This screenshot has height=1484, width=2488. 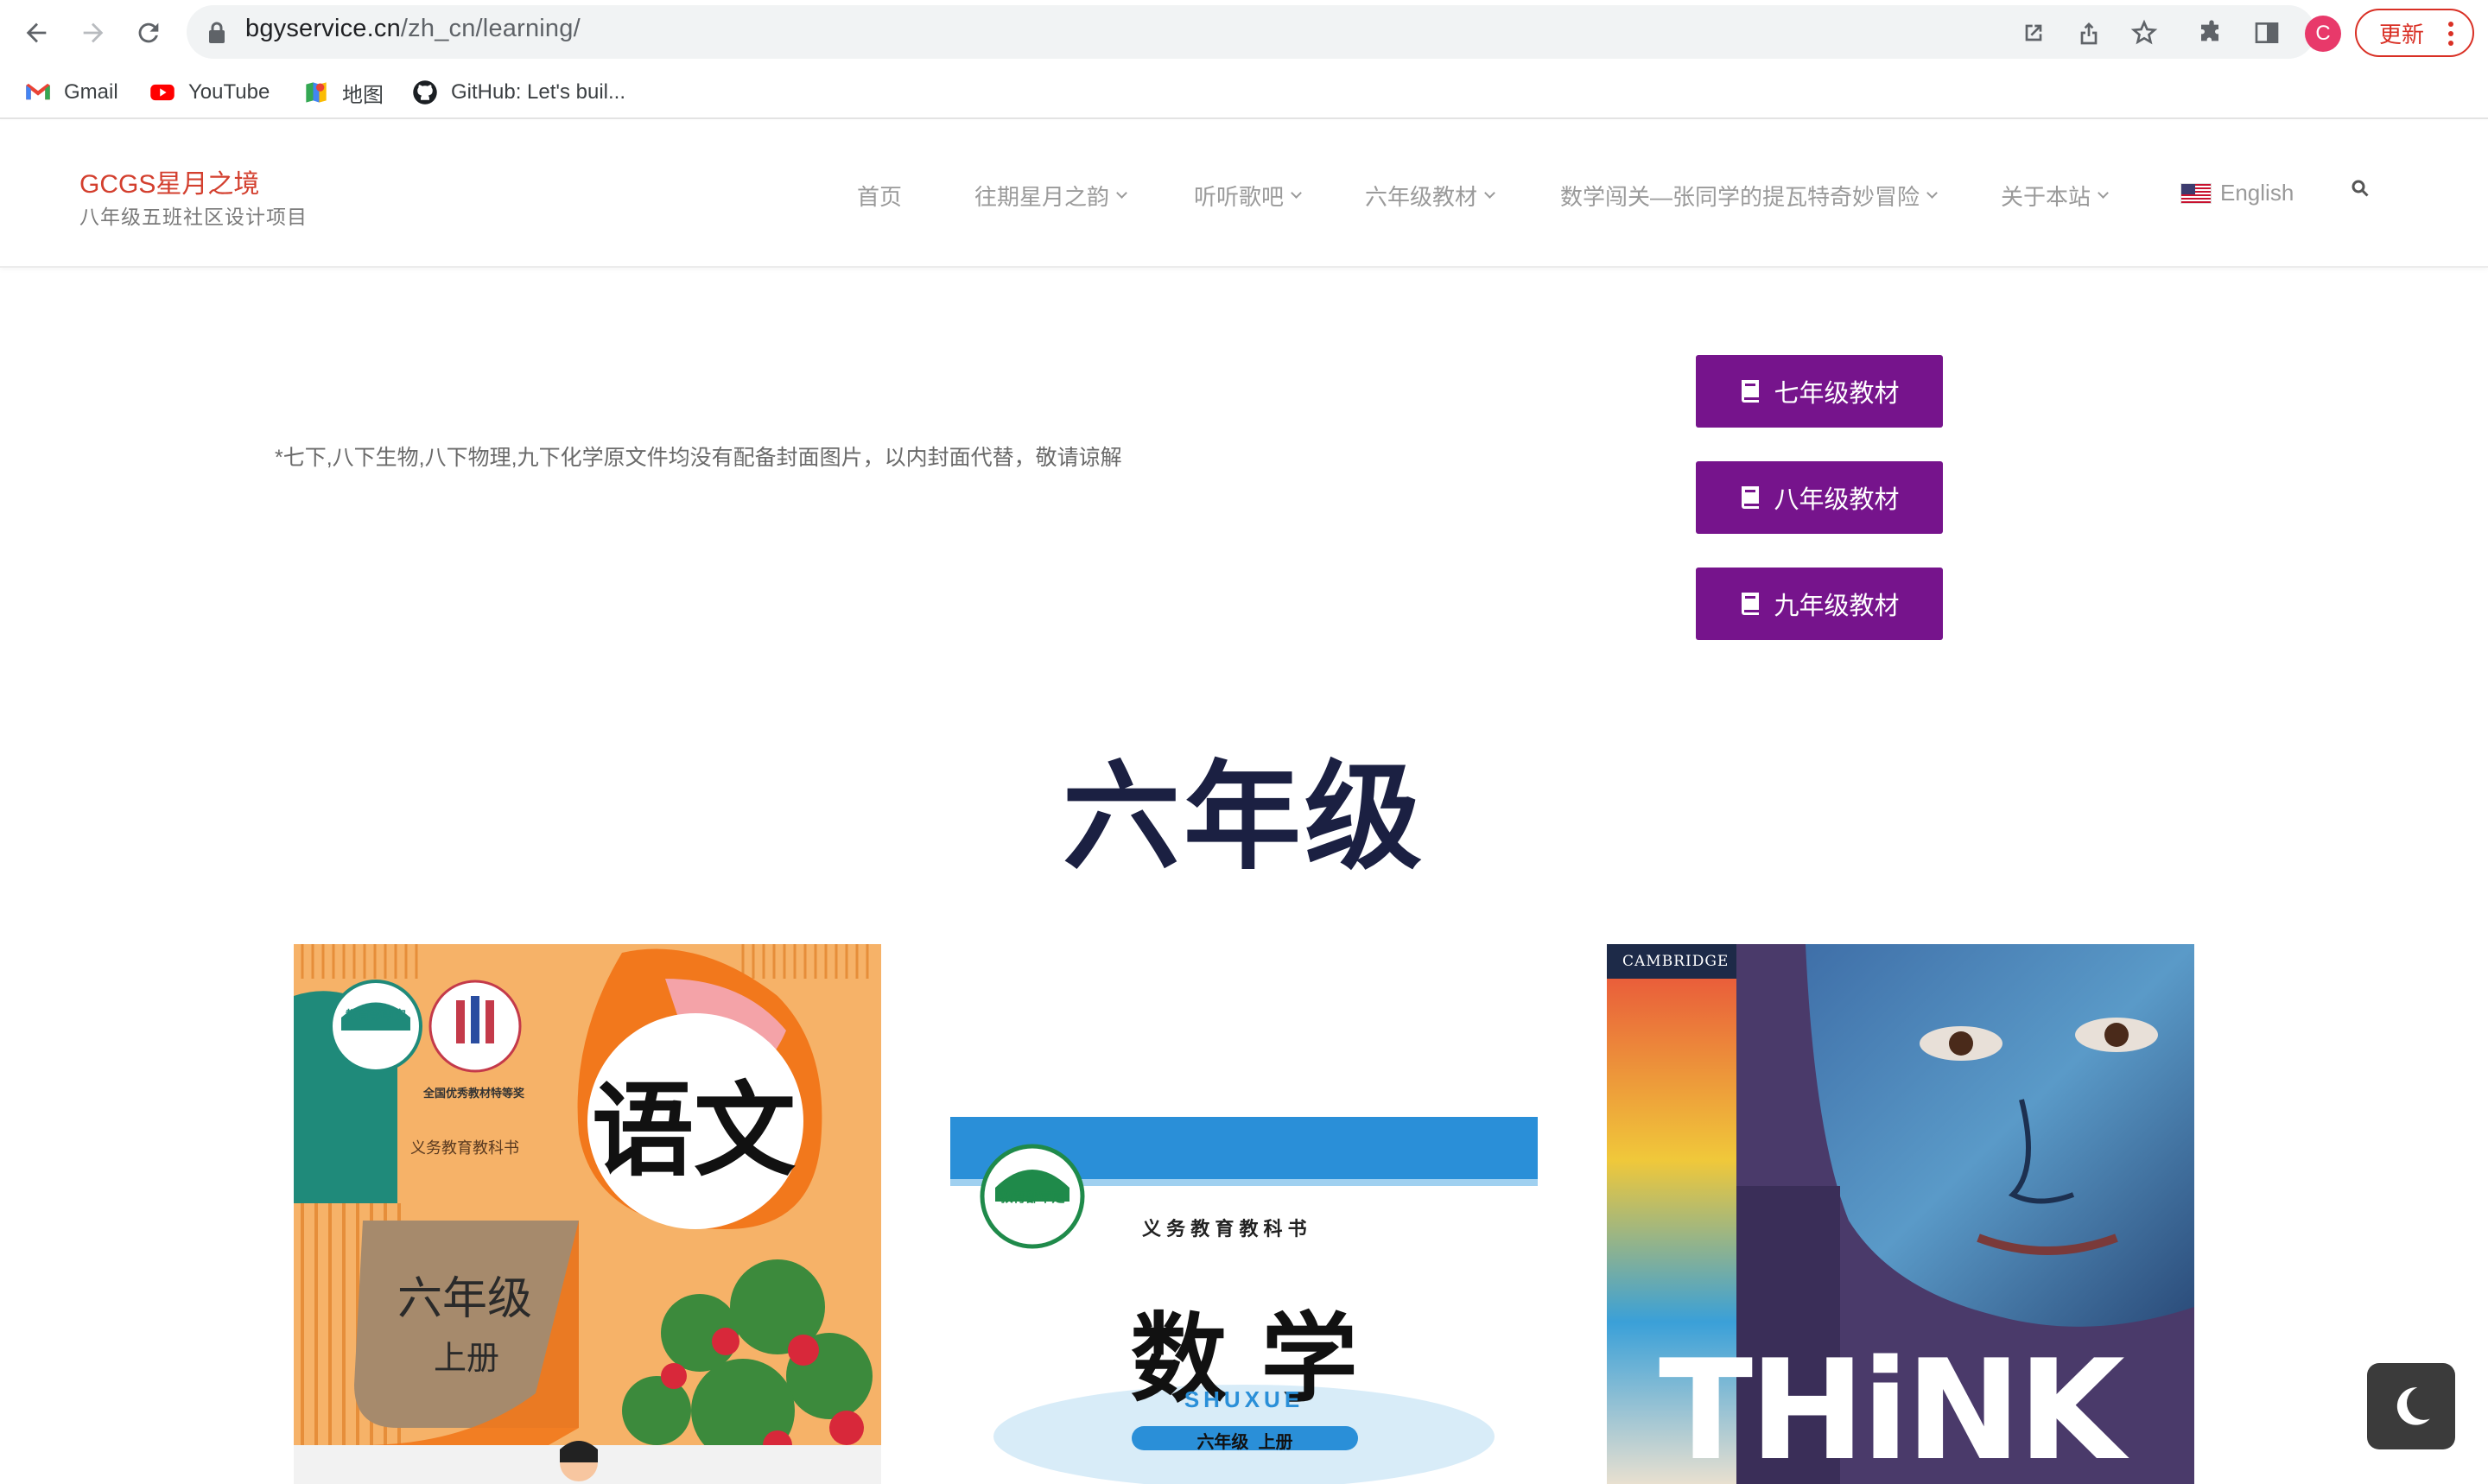 I want to click on url-text: bgyservice.cn/zh_cn/learning/, so click(x=413, y=29).